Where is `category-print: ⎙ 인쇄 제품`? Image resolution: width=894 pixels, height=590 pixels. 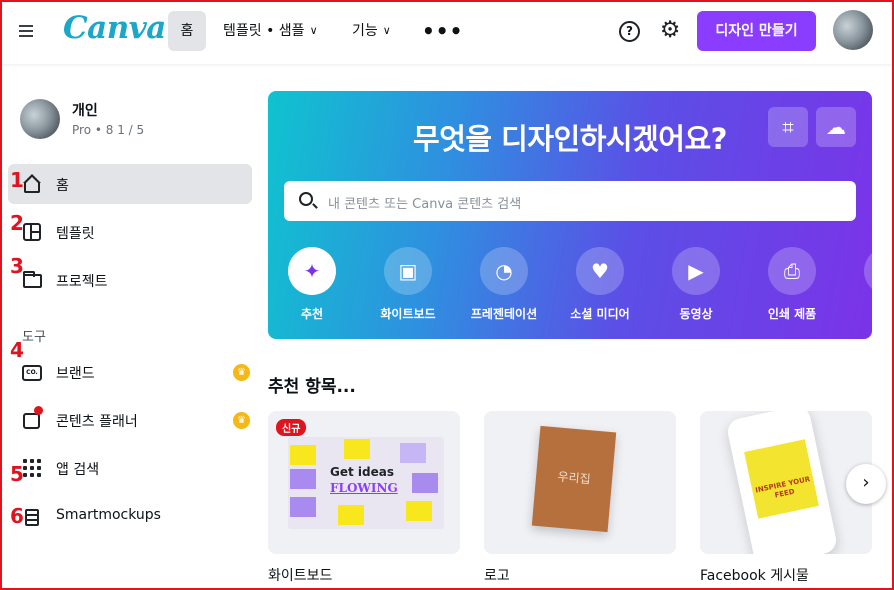 category-print: ⎙ 인쇄 제품 is located at coordinates (792, 284).